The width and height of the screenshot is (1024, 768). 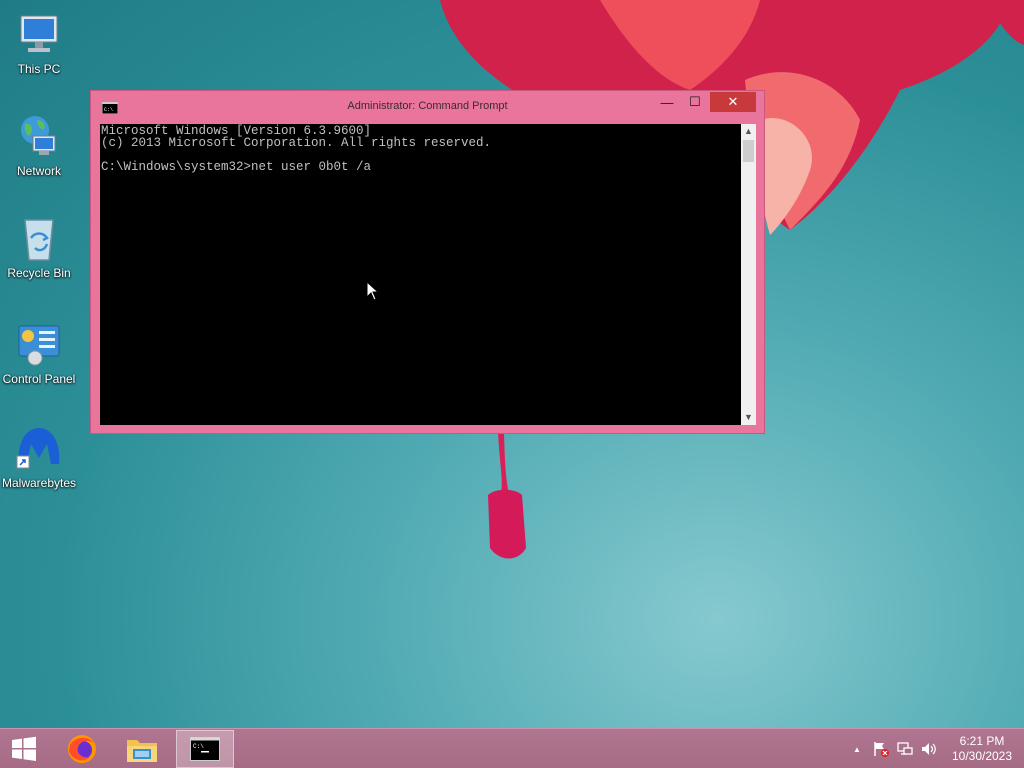 I want to click on file-explorer-icon, so click(x=142, y=751).